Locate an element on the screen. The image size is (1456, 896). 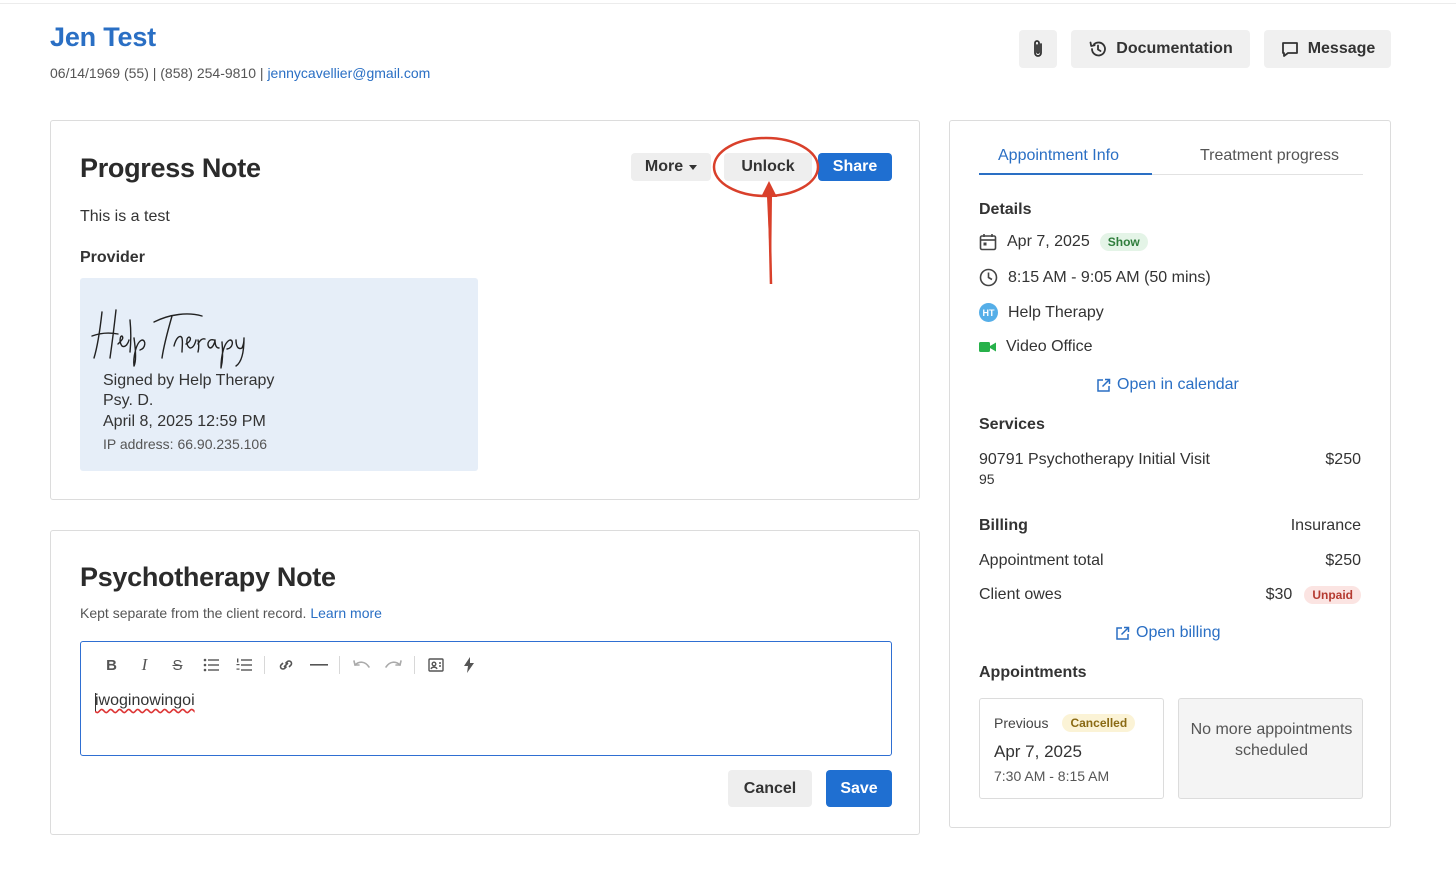
psychotherapy-subtitle-text: Kept separate from the client record. is located at coordinates (193, 613).